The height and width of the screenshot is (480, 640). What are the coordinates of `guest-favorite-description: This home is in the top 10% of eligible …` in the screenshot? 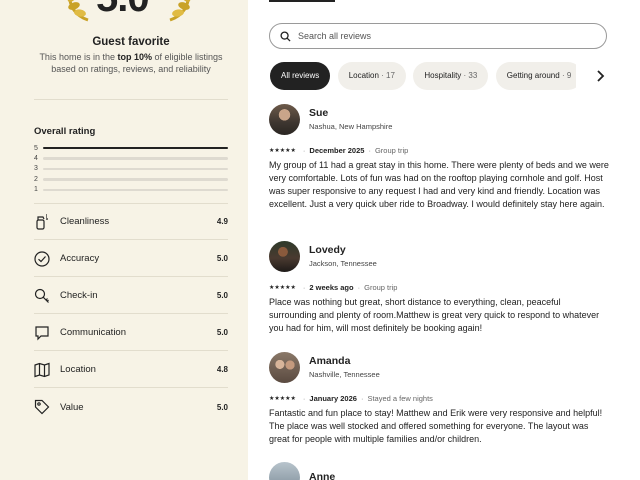 It's located at (131, 63).